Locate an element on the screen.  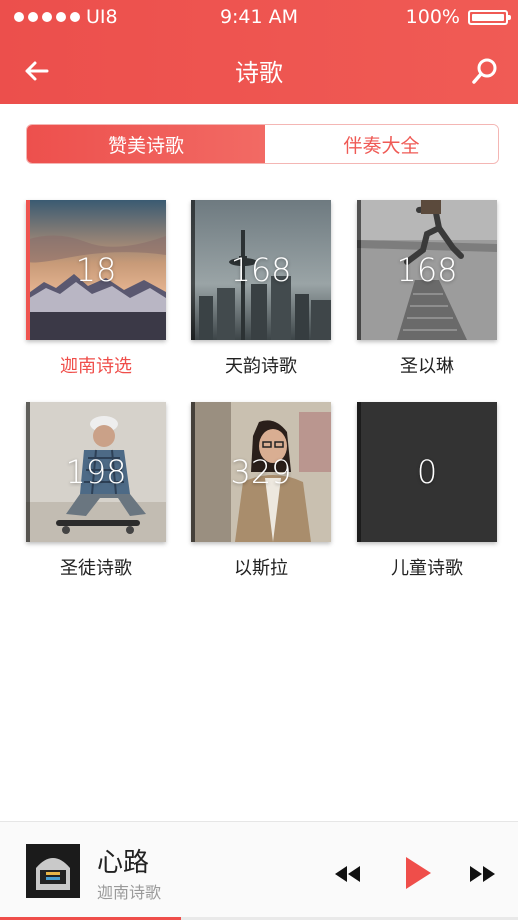
collection-label: 迦南诗选 is located at coordinates (96, 366).